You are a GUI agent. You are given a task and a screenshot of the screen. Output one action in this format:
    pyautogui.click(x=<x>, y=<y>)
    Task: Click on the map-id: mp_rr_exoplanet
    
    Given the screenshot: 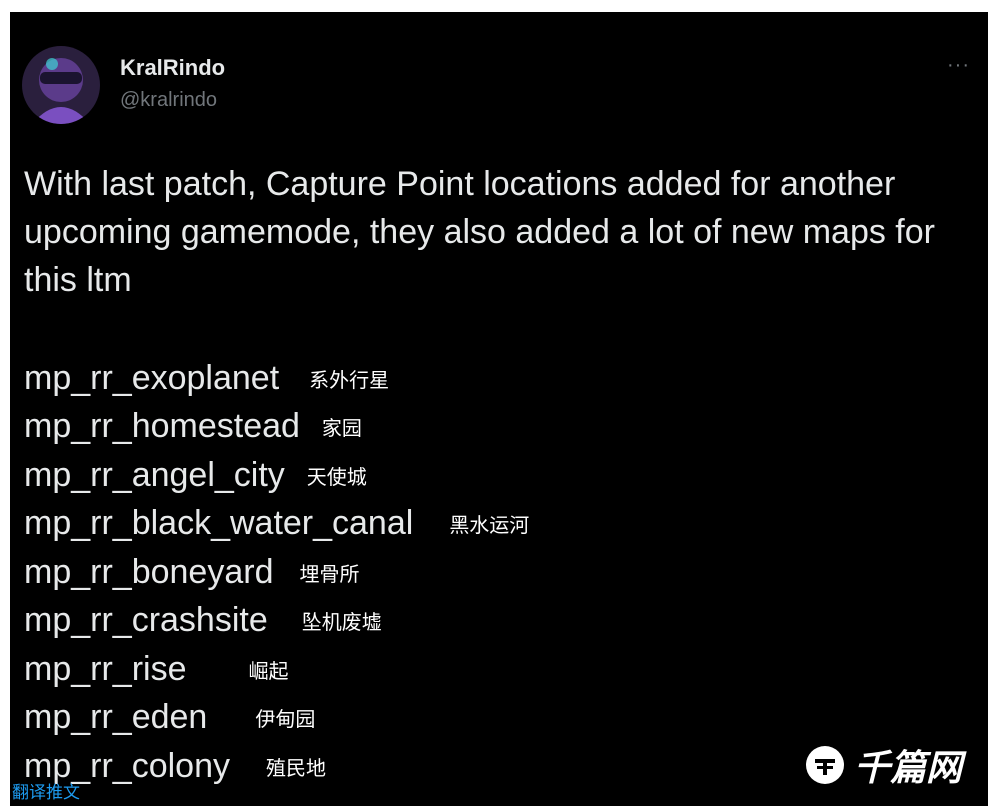 What is the action you would take?
    pyautogui.click(x=152, y=377)
    